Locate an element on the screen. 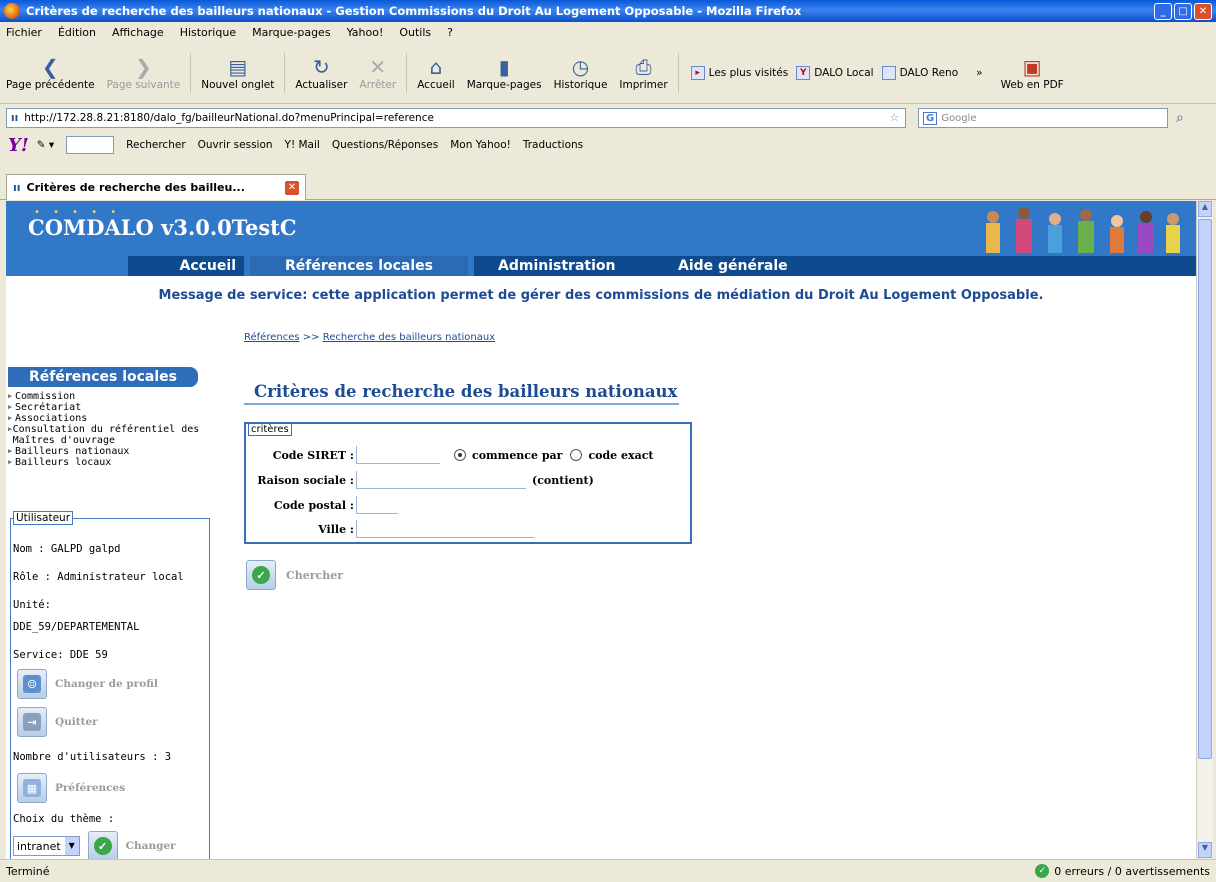 Image resolution: width=1216 pixels, height=882 pixels. exit-icon: ⇥ is located at coordinates (32, 722).